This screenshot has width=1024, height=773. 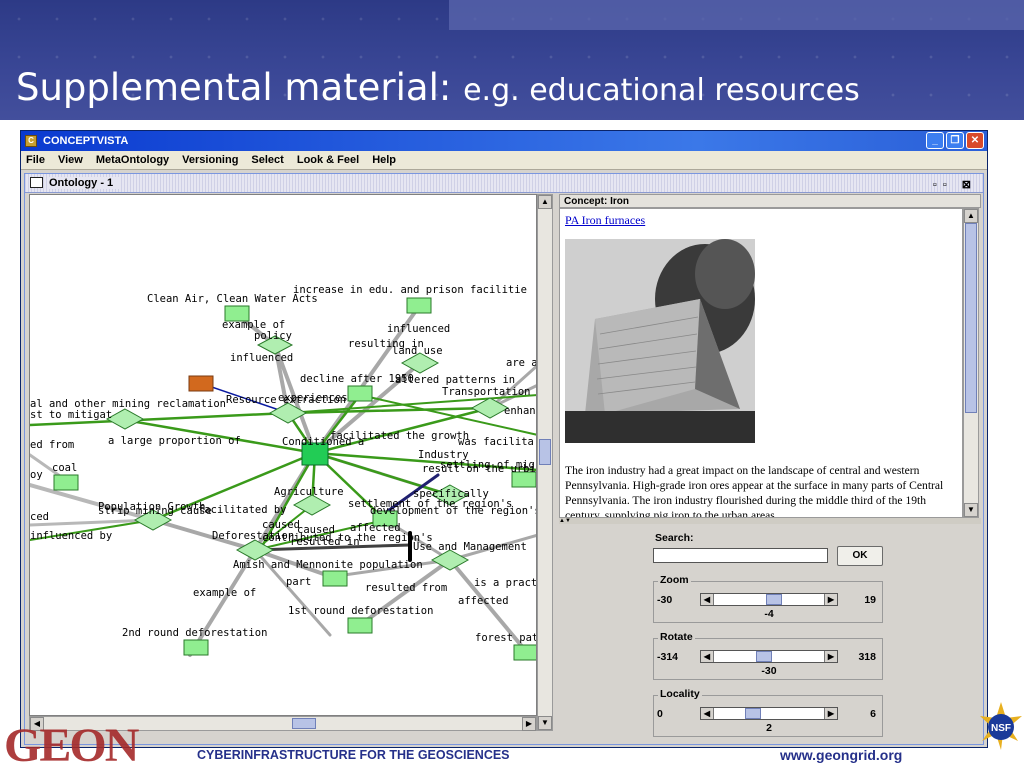 I want to click on locality-min: 0, so click(x=660, y=714).